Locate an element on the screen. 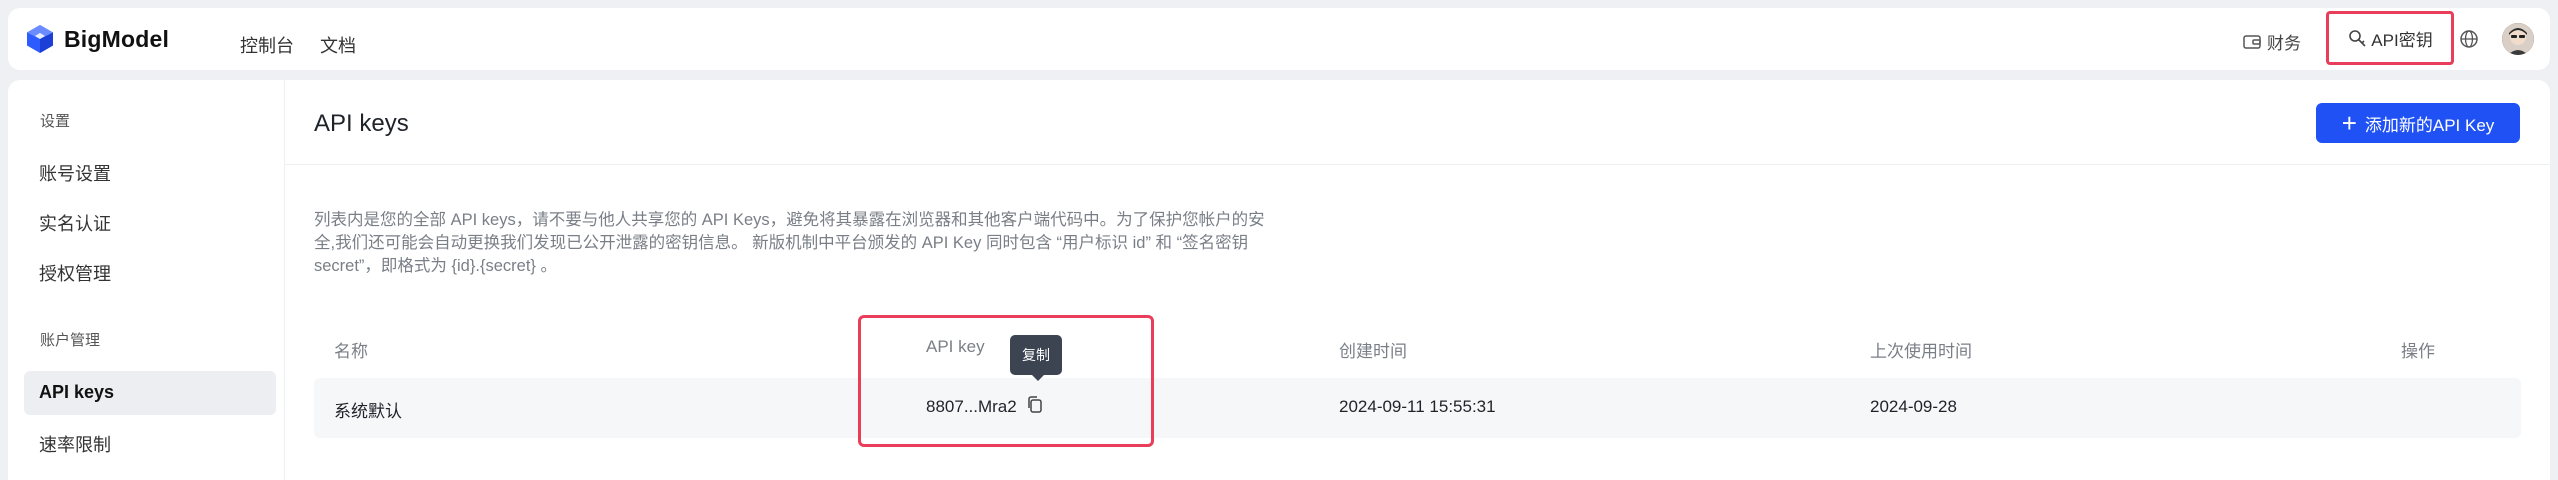 Image resolution: width=2558 pixels, height=480 pixels. avatar-icon is located at coordinates (2518, 39).